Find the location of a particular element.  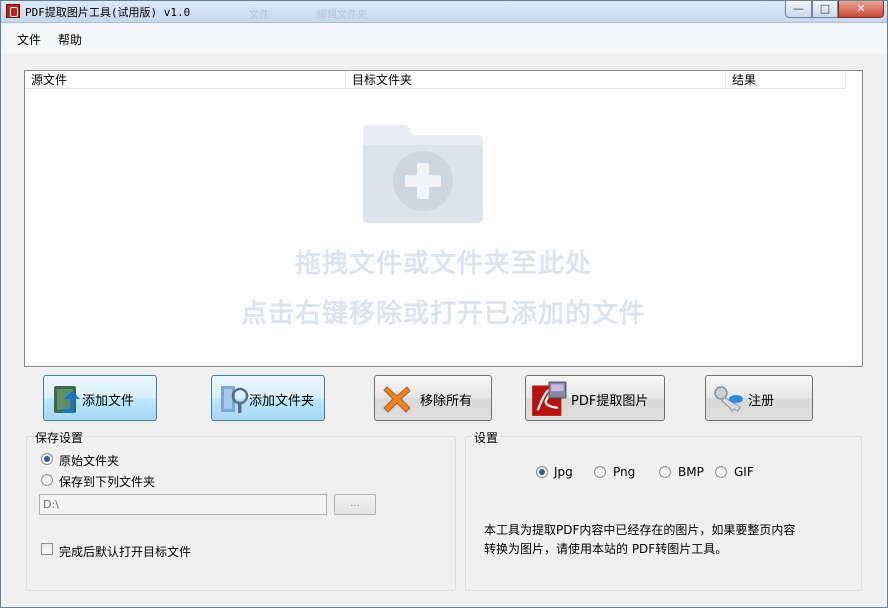

format-jpg-radio is located at coordinates (542, 472).